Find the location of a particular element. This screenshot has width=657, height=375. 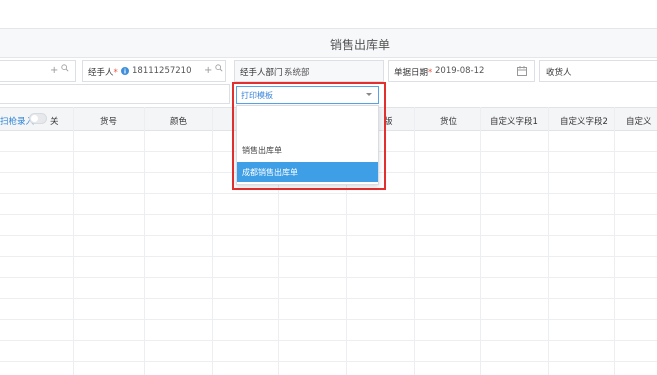

department-field: 经手人部门 系统部 is located at coordinates (309, 71).